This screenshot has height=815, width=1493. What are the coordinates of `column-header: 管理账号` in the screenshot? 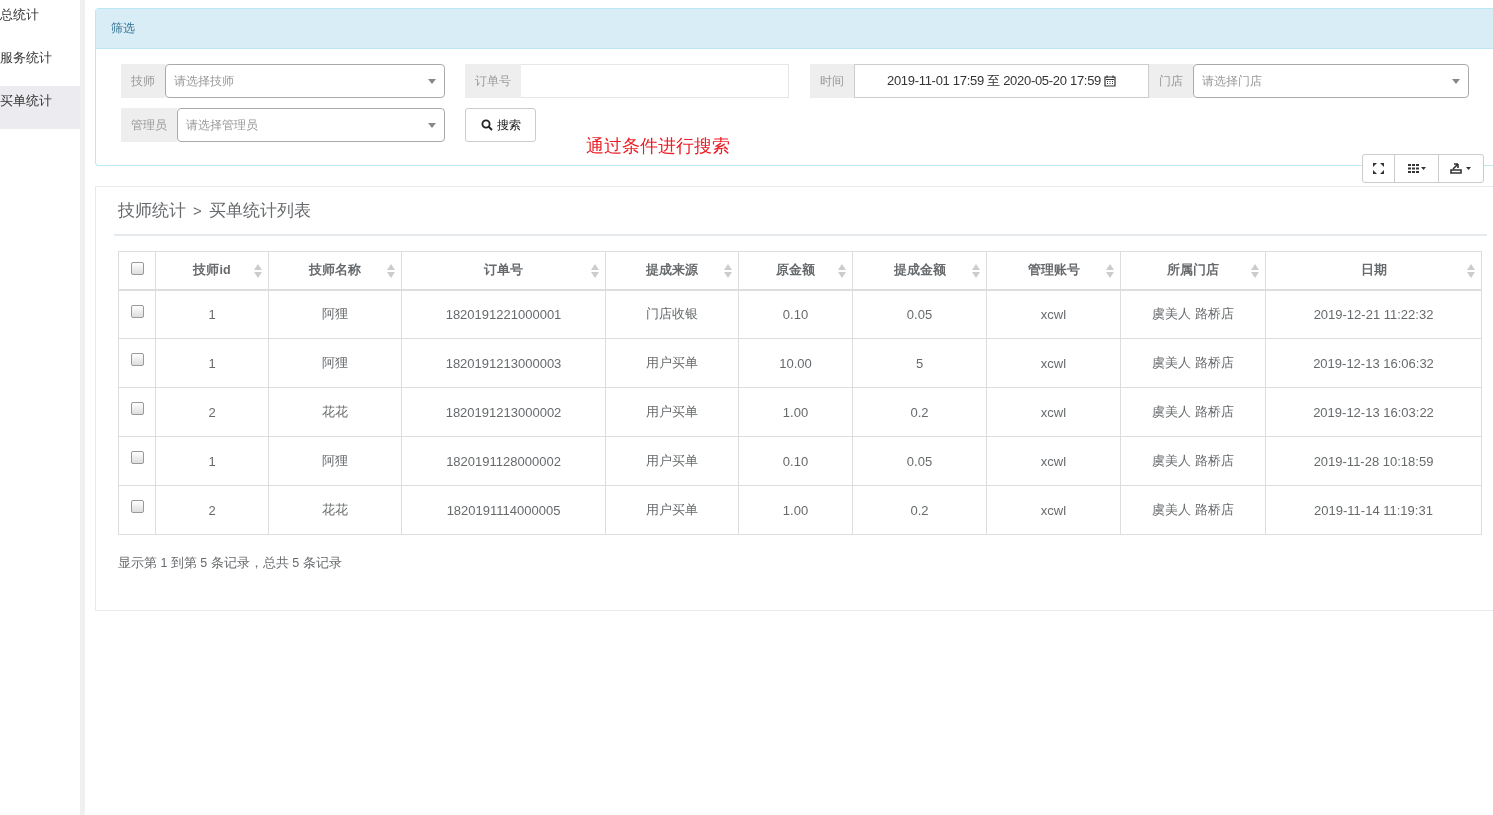 It's located at (1053, 270).